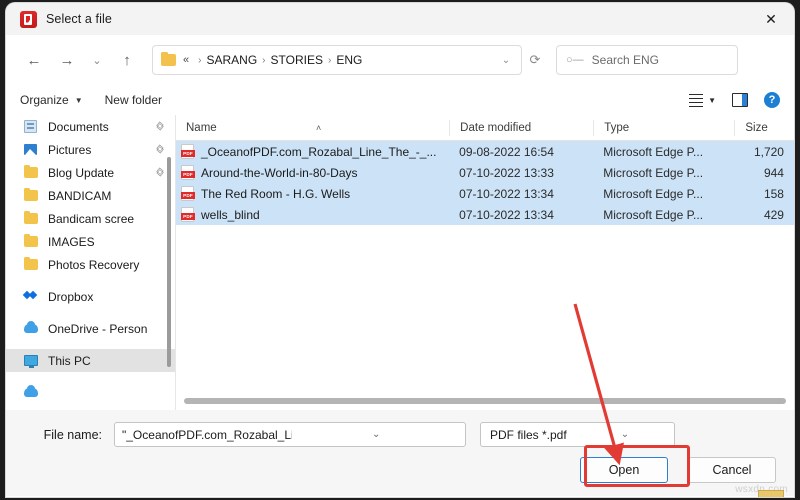 The image size is (800, 500). Describe the element at coordinates (69, 360) in the screenshot. I see `sidebar-item-label: This PC` at that location.